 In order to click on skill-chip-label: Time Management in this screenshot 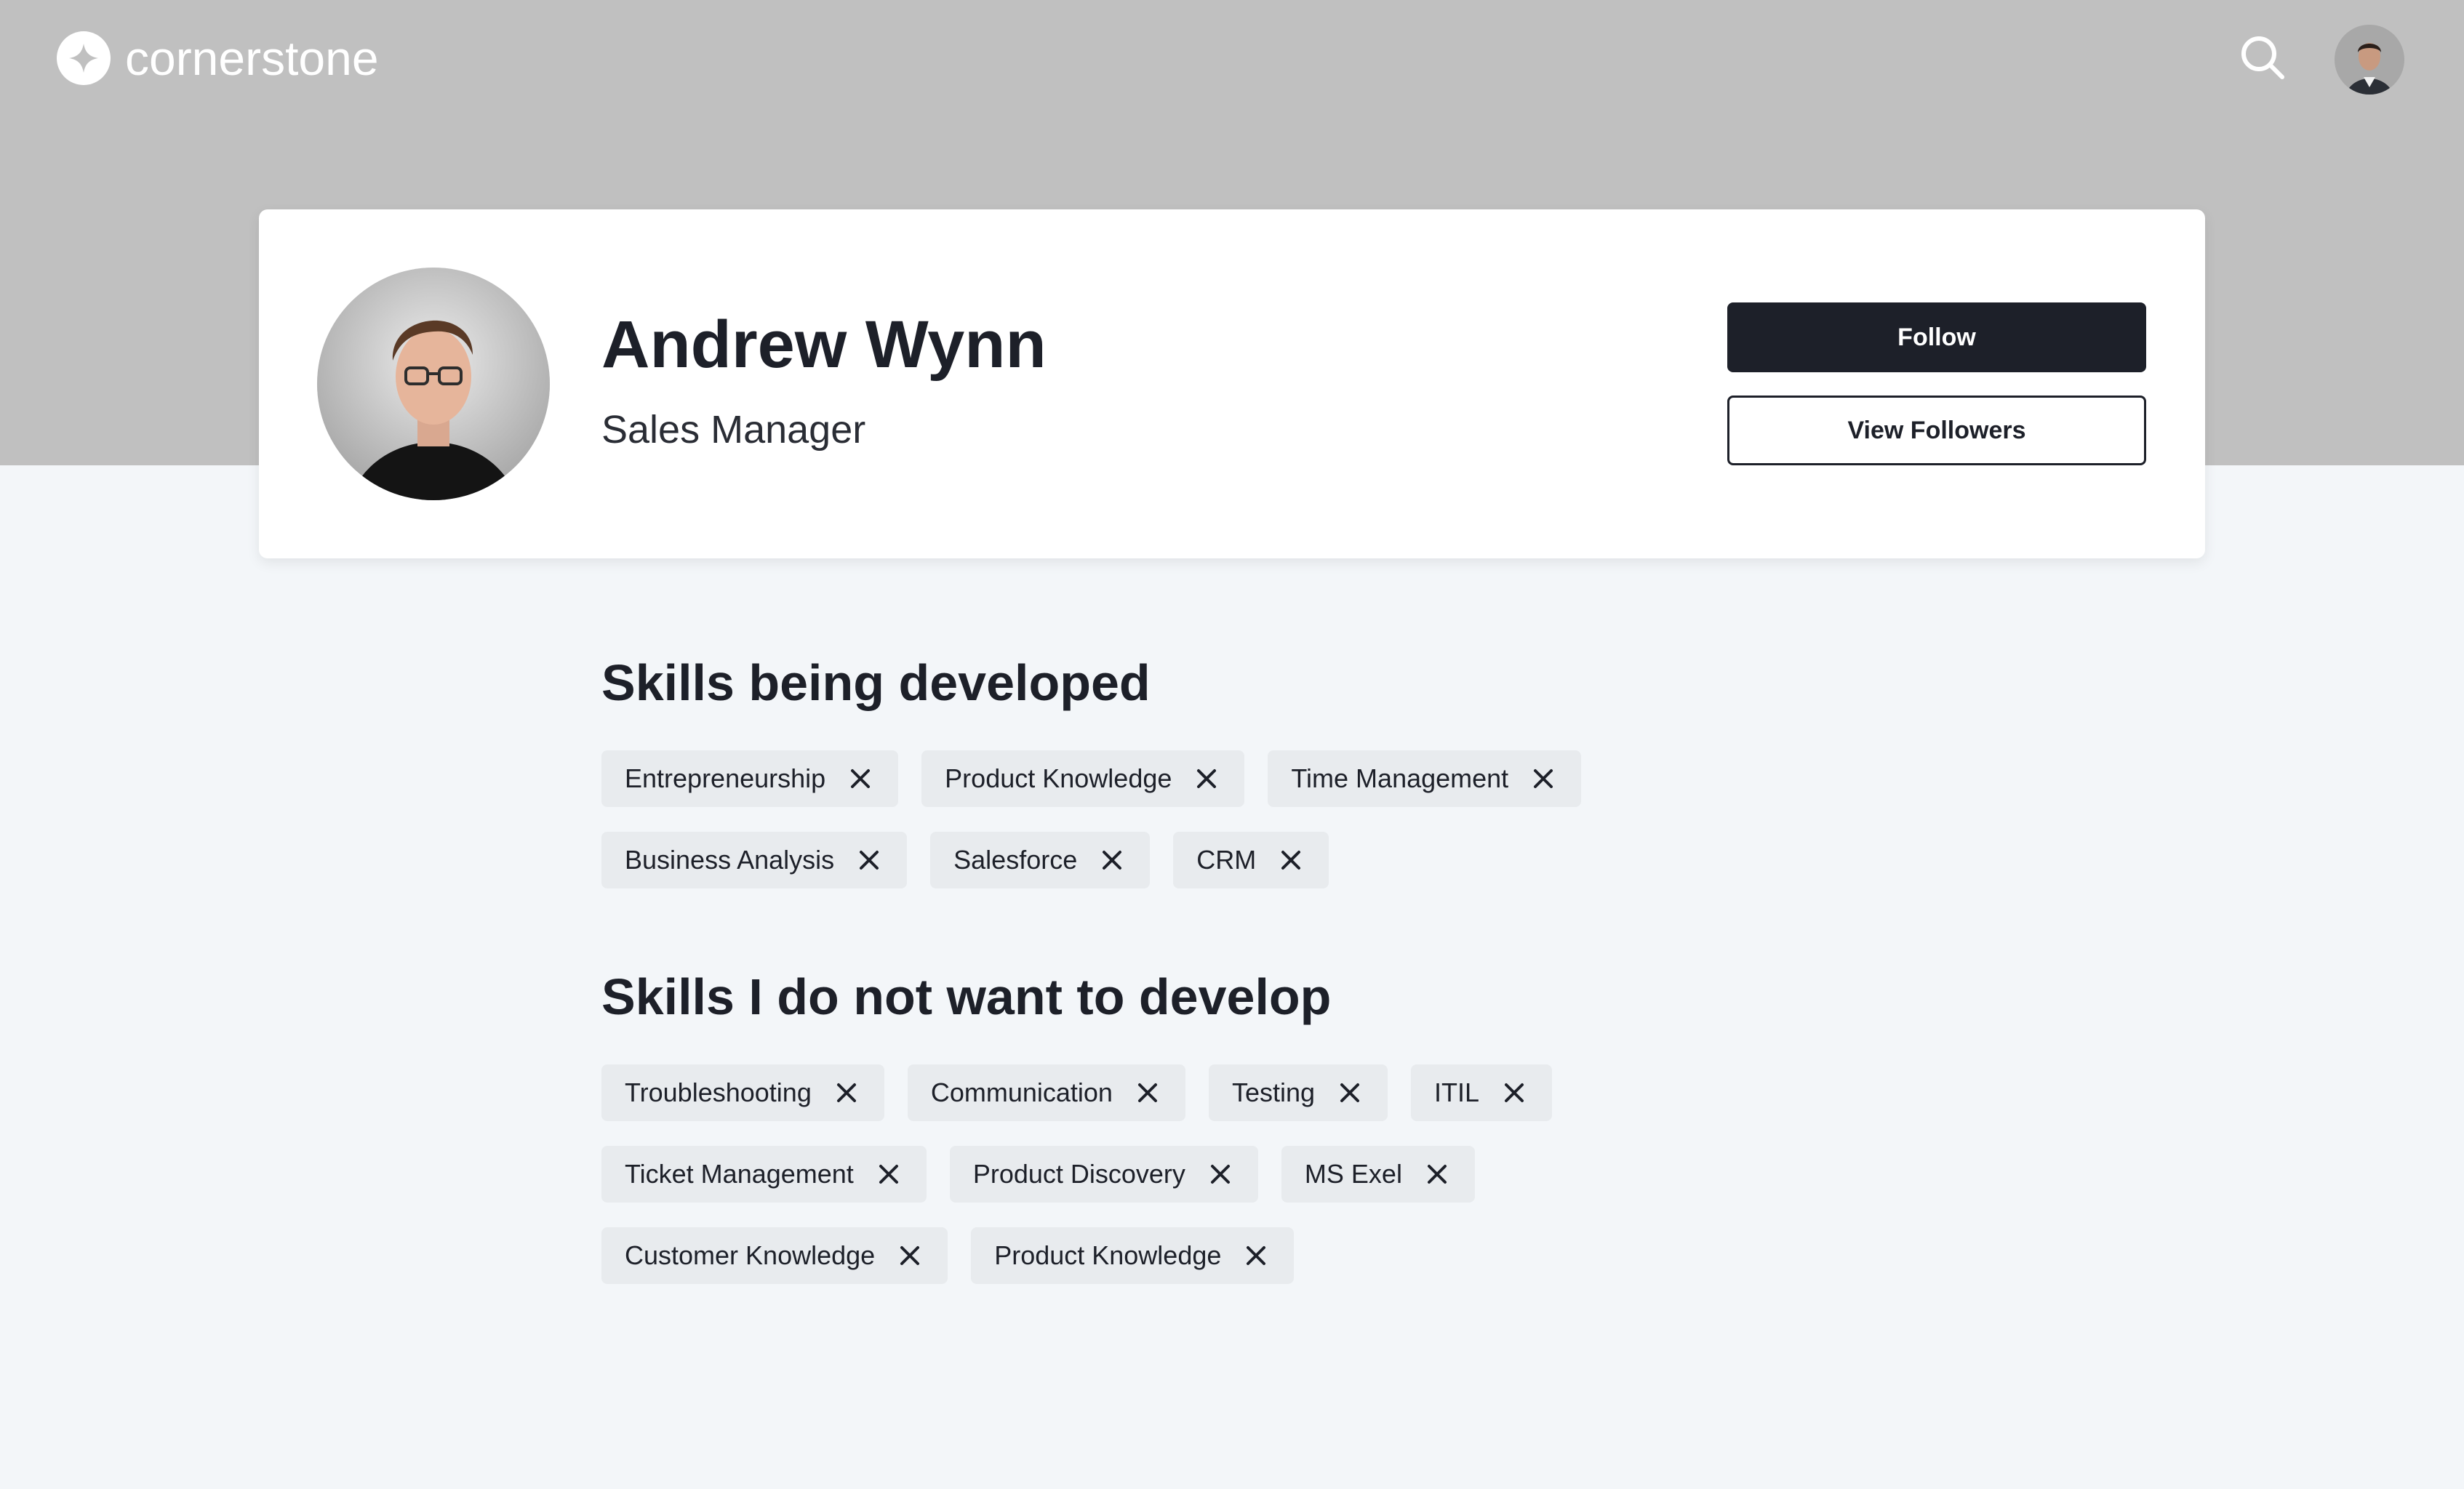, I will do `click(1400, 778)`.